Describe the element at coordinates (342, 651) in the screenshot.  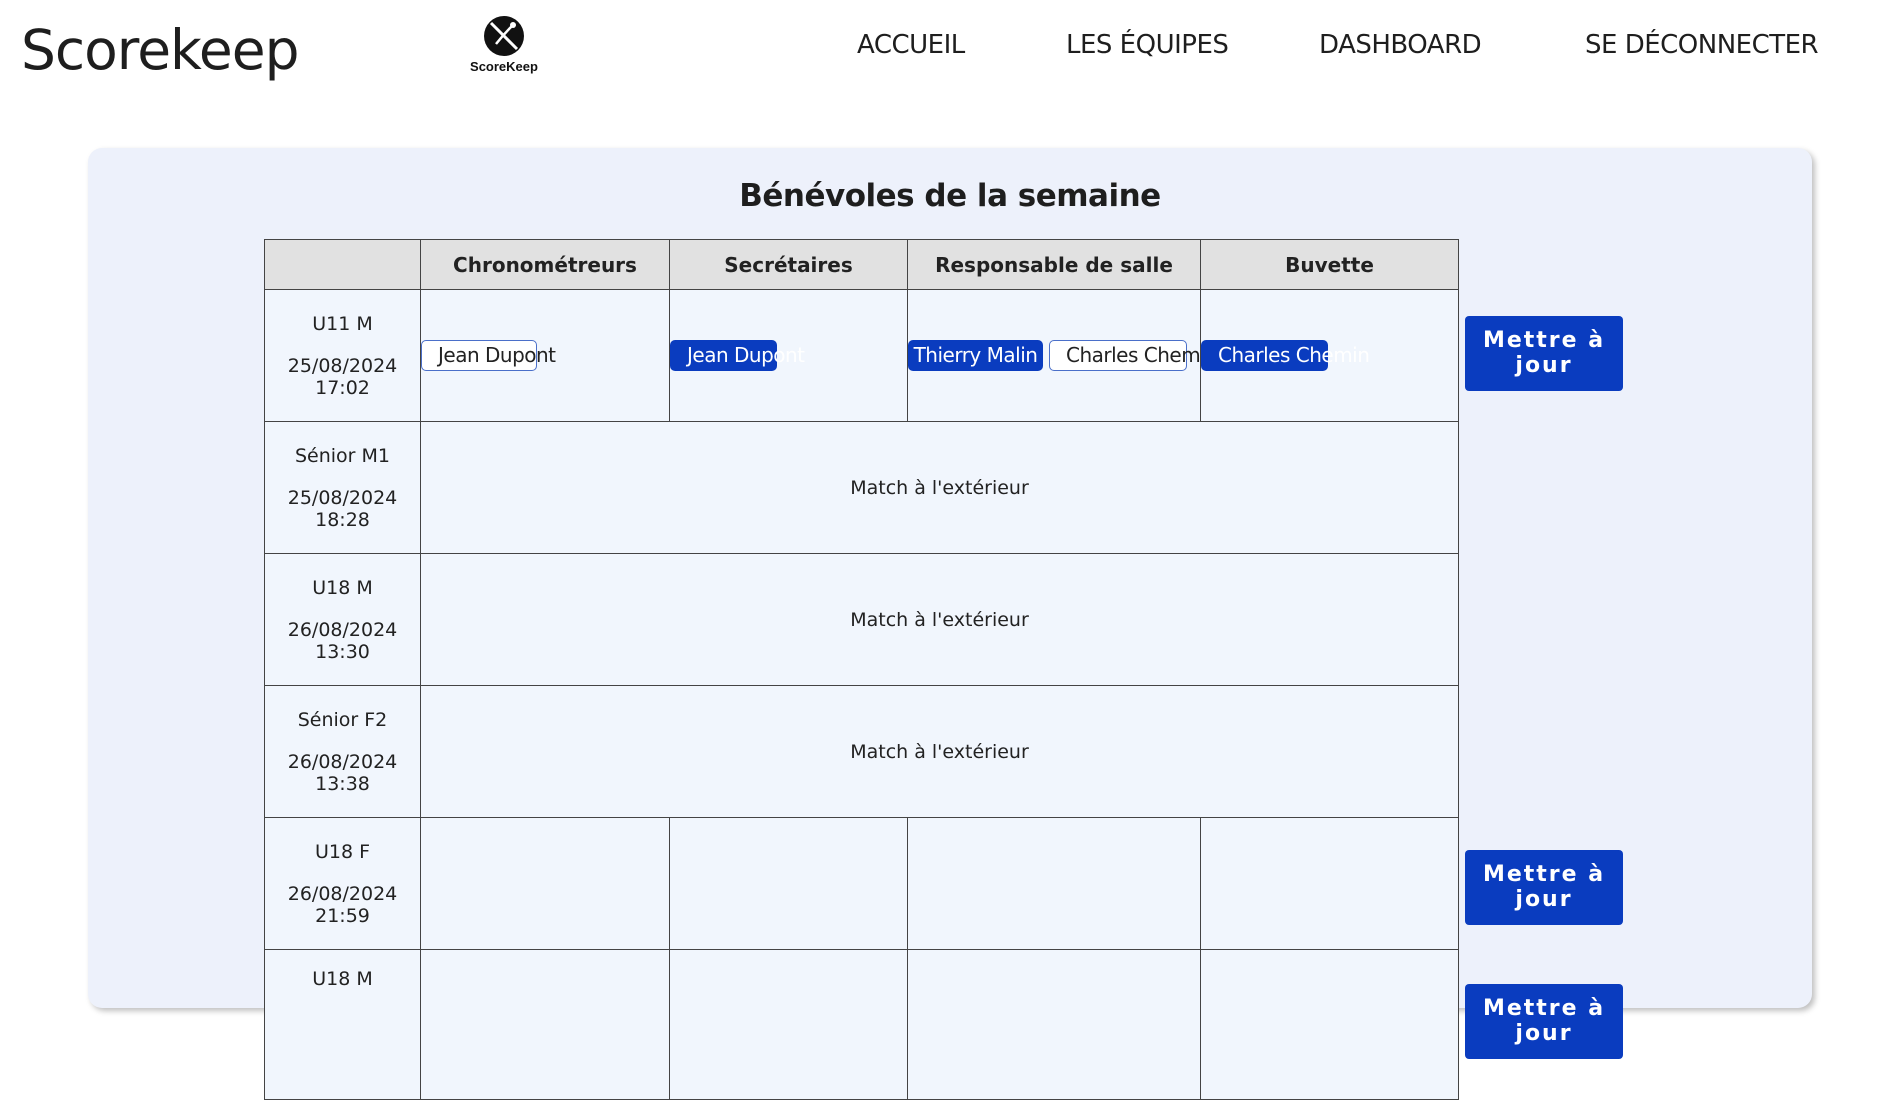
I see `match-time: 13:30` at that location.